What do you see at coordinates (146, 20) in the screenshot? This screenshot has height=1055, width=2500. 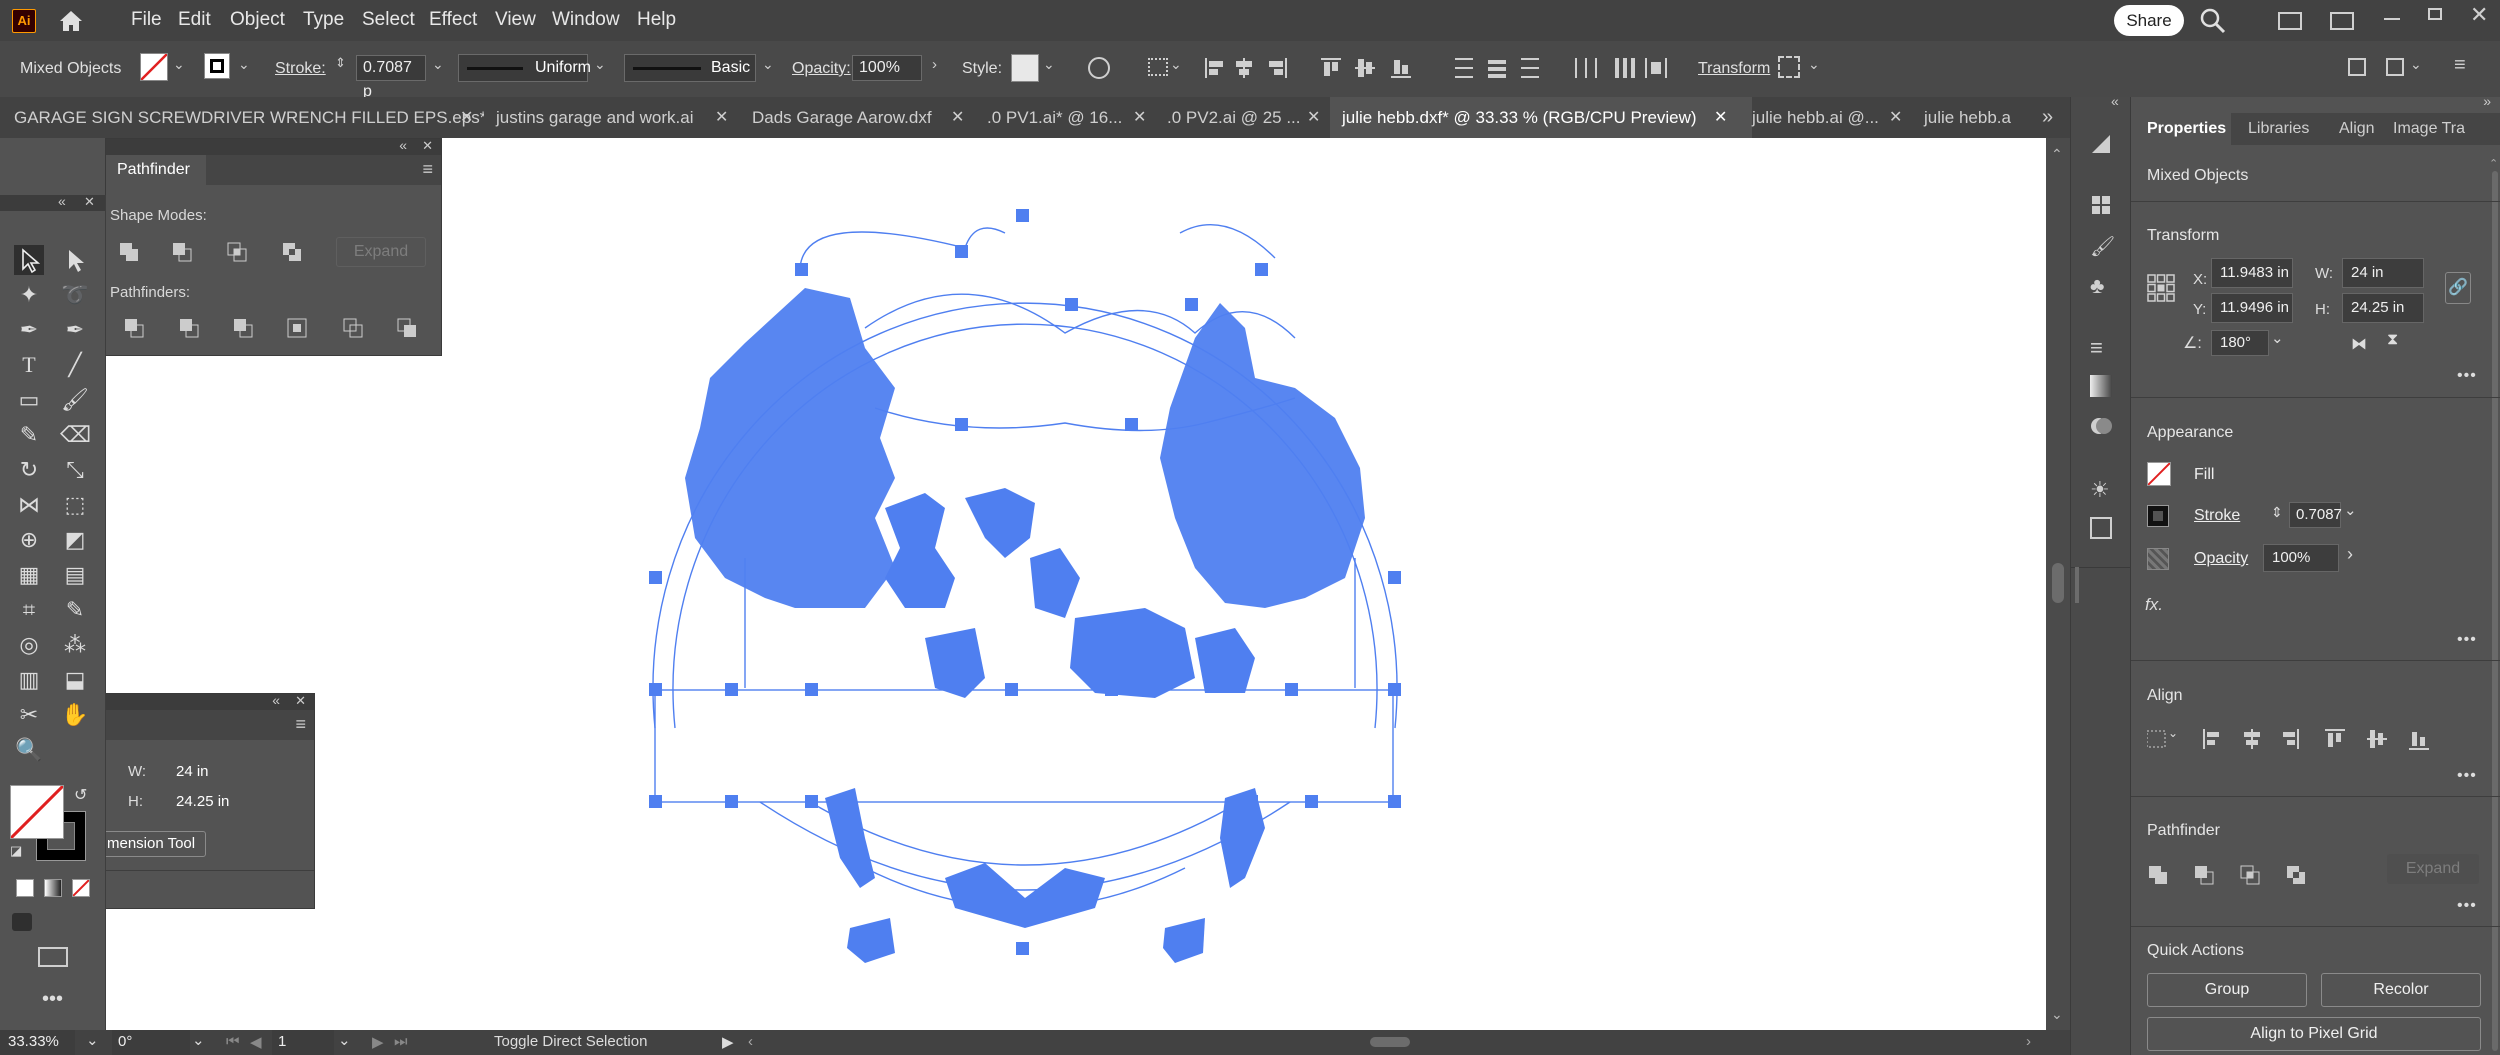 I see `menu-file: File` at bounding box center [146, 20].